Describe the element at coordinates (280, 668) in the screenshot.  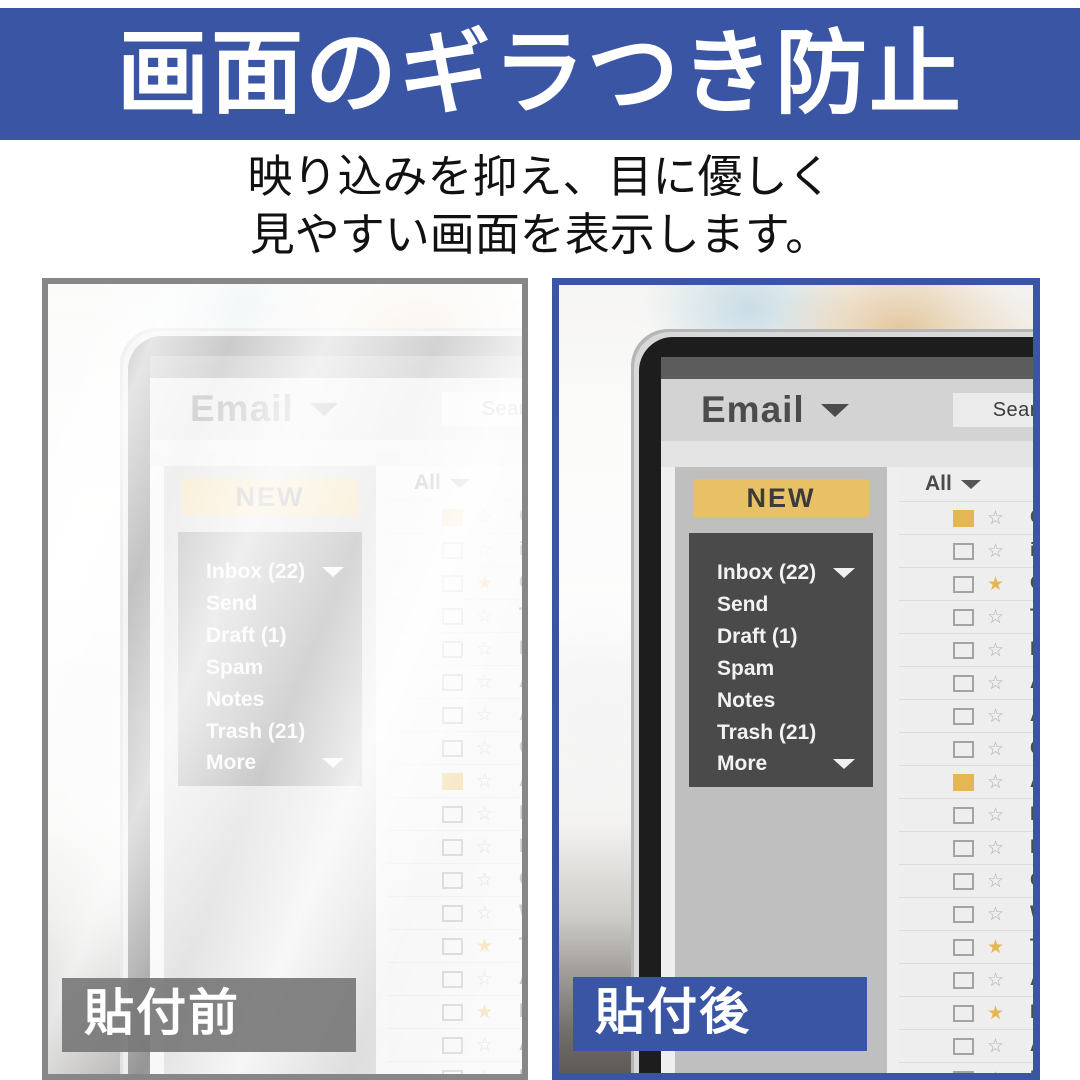
I see `sidebar-item-spam: Spam` at that location.